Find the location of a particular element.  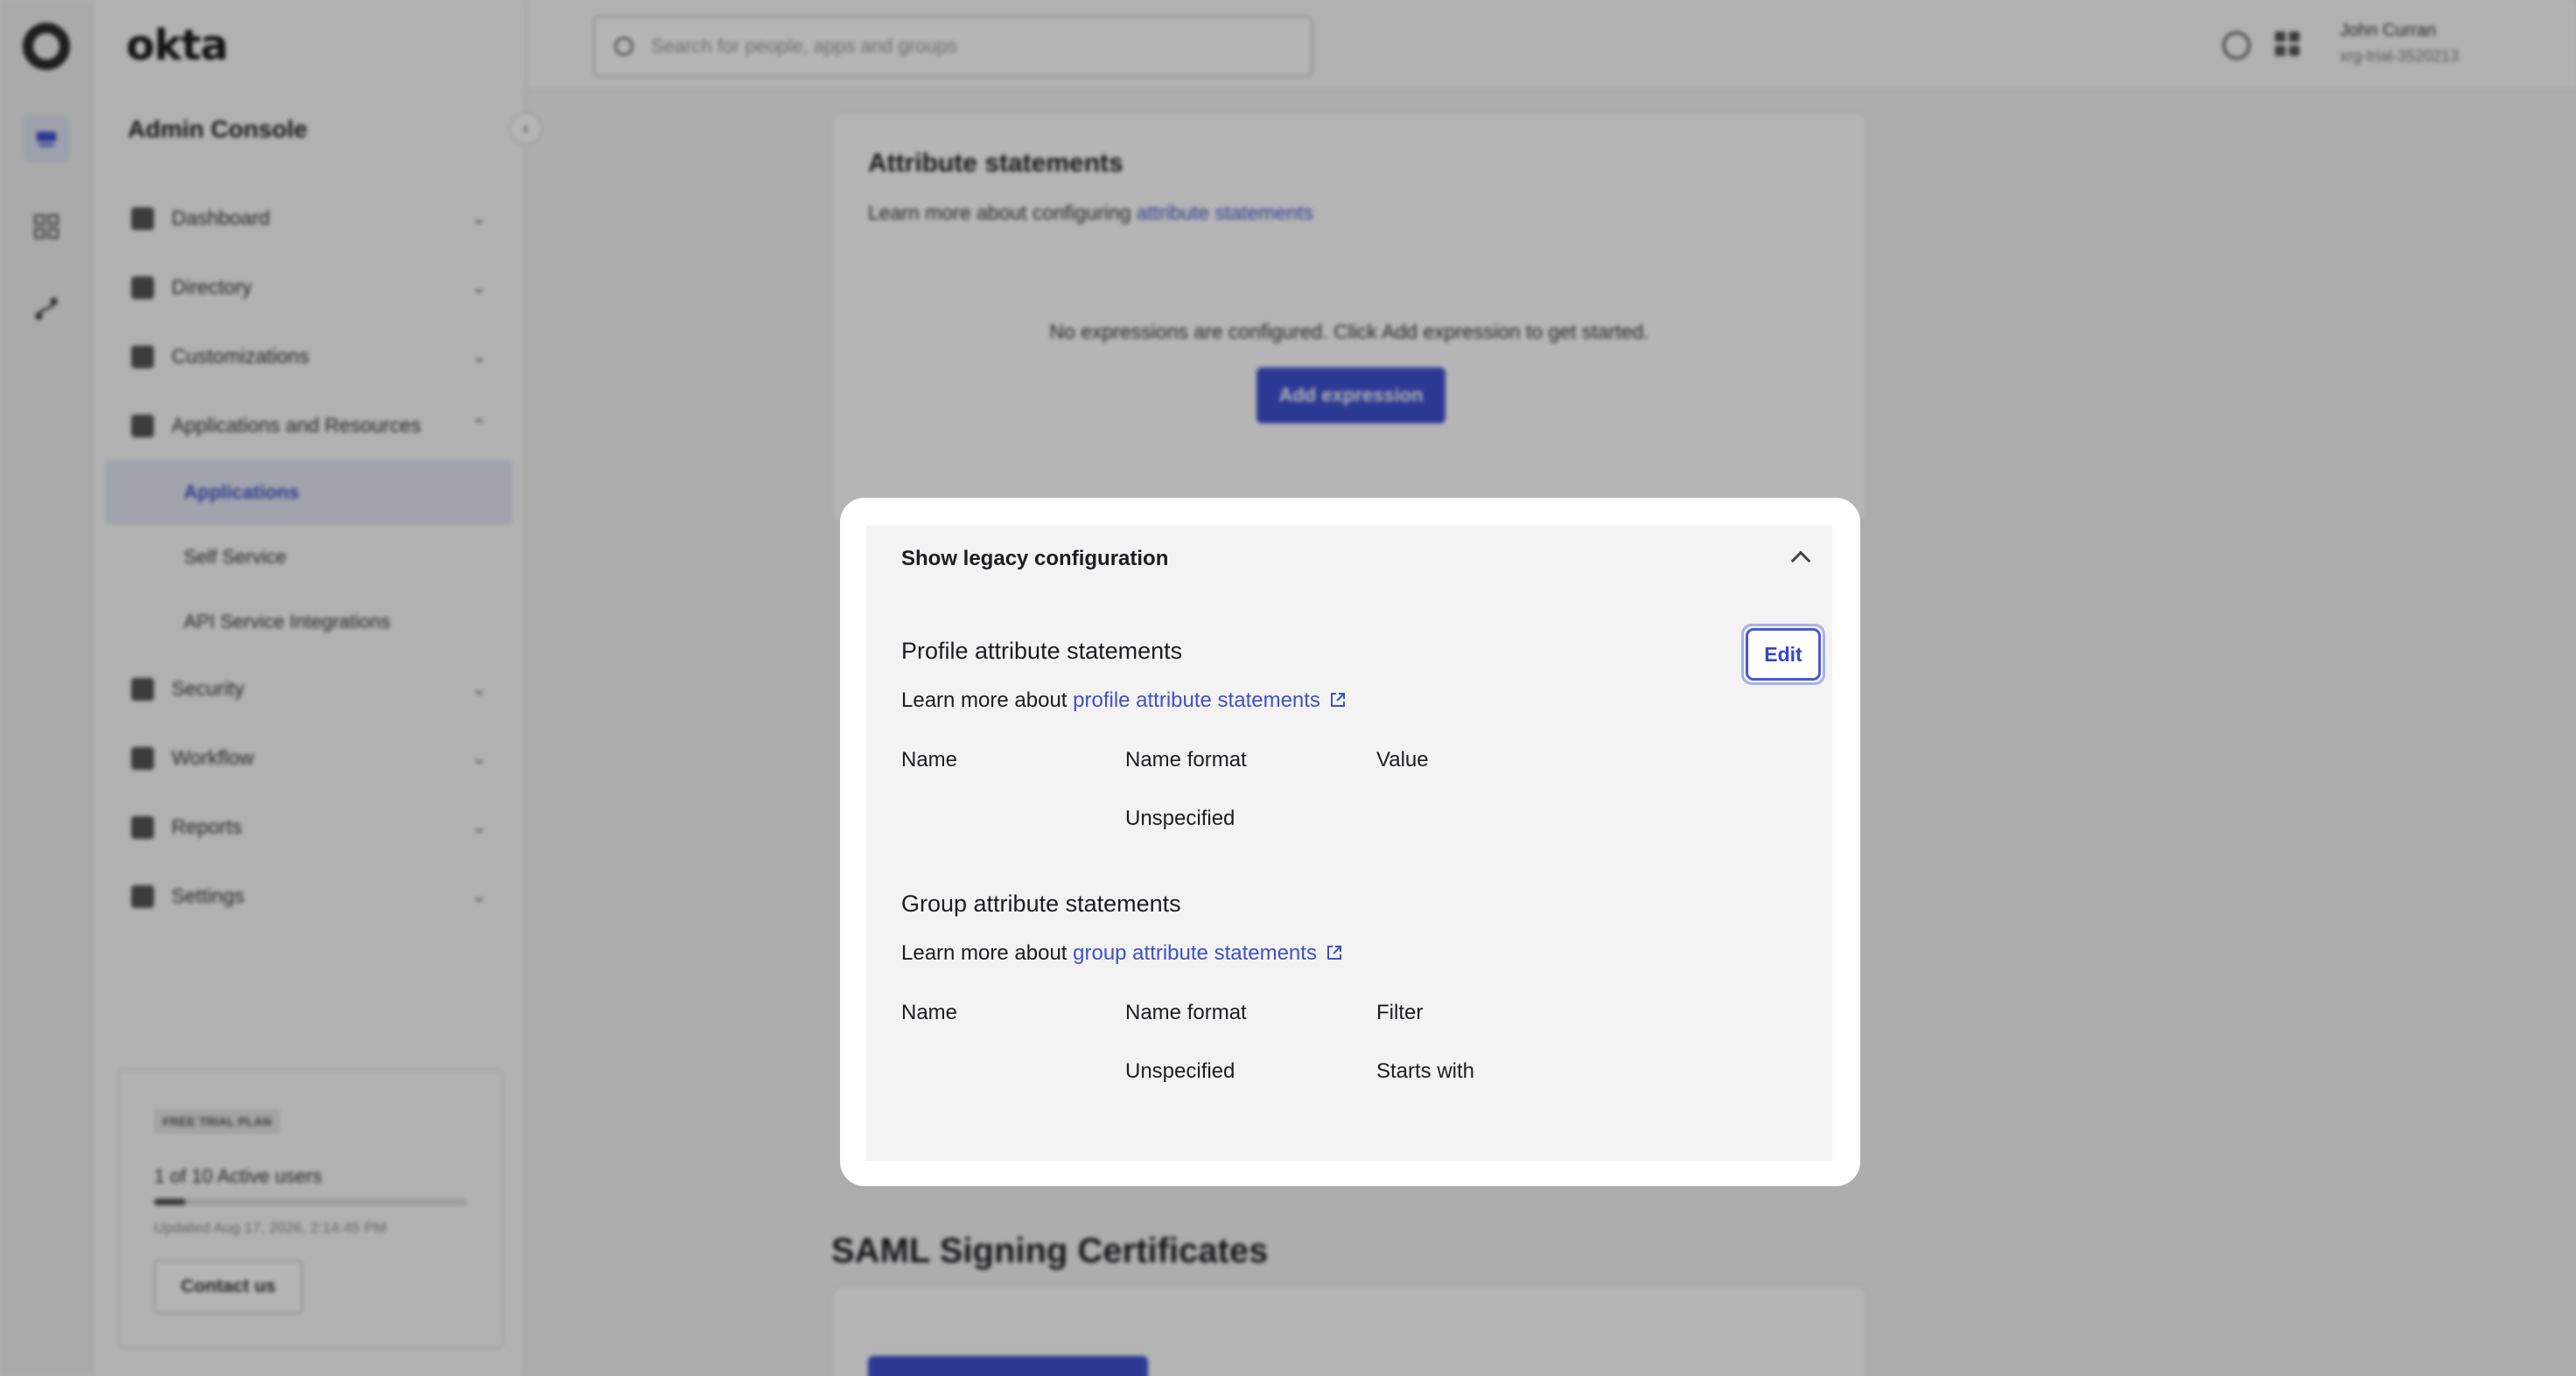

chevron-up-icon is located at coordinates (1800, 560).